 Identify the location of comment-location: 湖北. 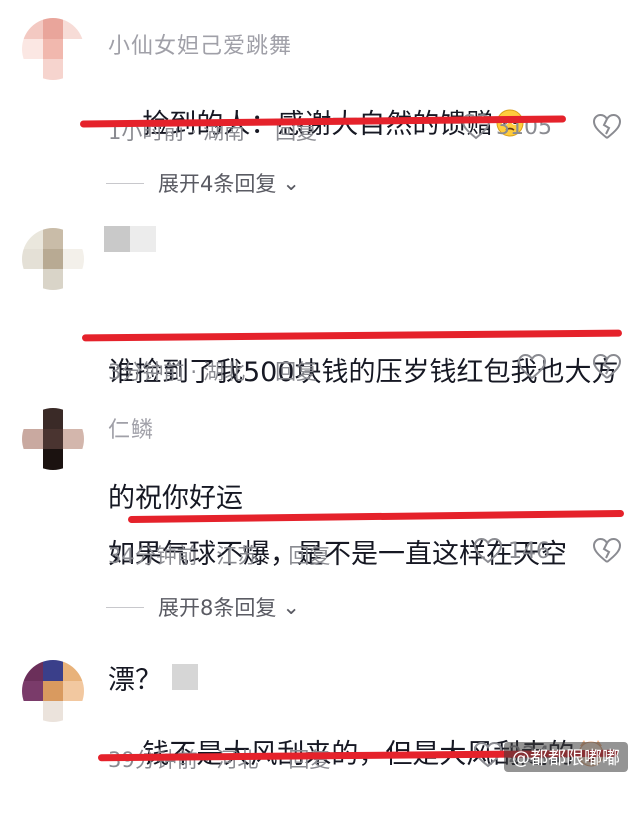
(224, 372).